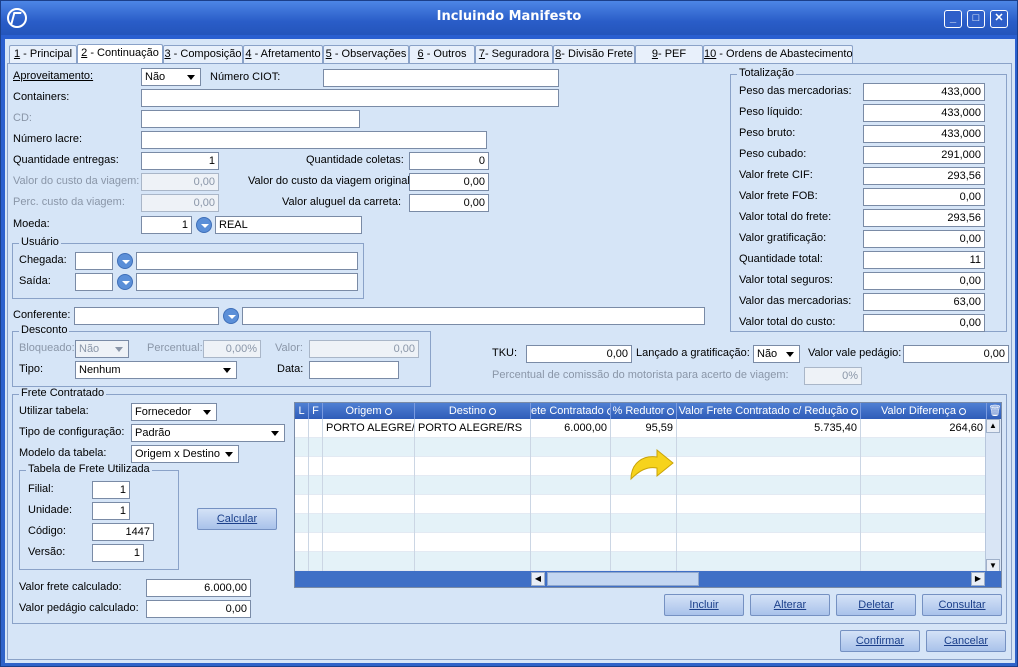 The image size is (1018, 667). I want to click on valor-desconto-input: 0,00, so click(364, 349).